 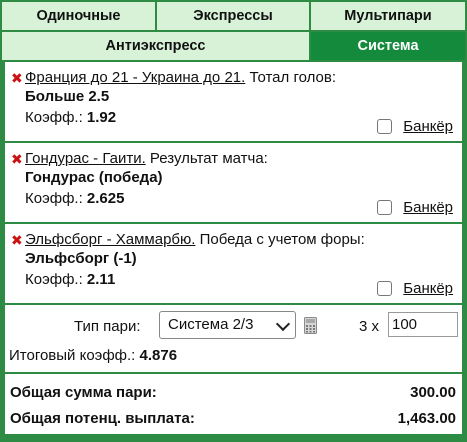 What do you see at coordinates (85, 158) in the screenshot?
I see `event-link: Гондурас - Гаити.` at bounding box center [85, 158].